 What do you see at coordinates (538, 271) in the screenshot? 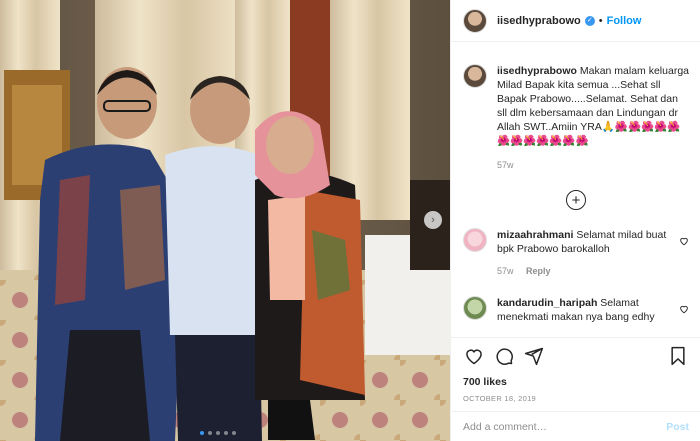
I see `reply-button: Reply` at bounding box center [538, 271].